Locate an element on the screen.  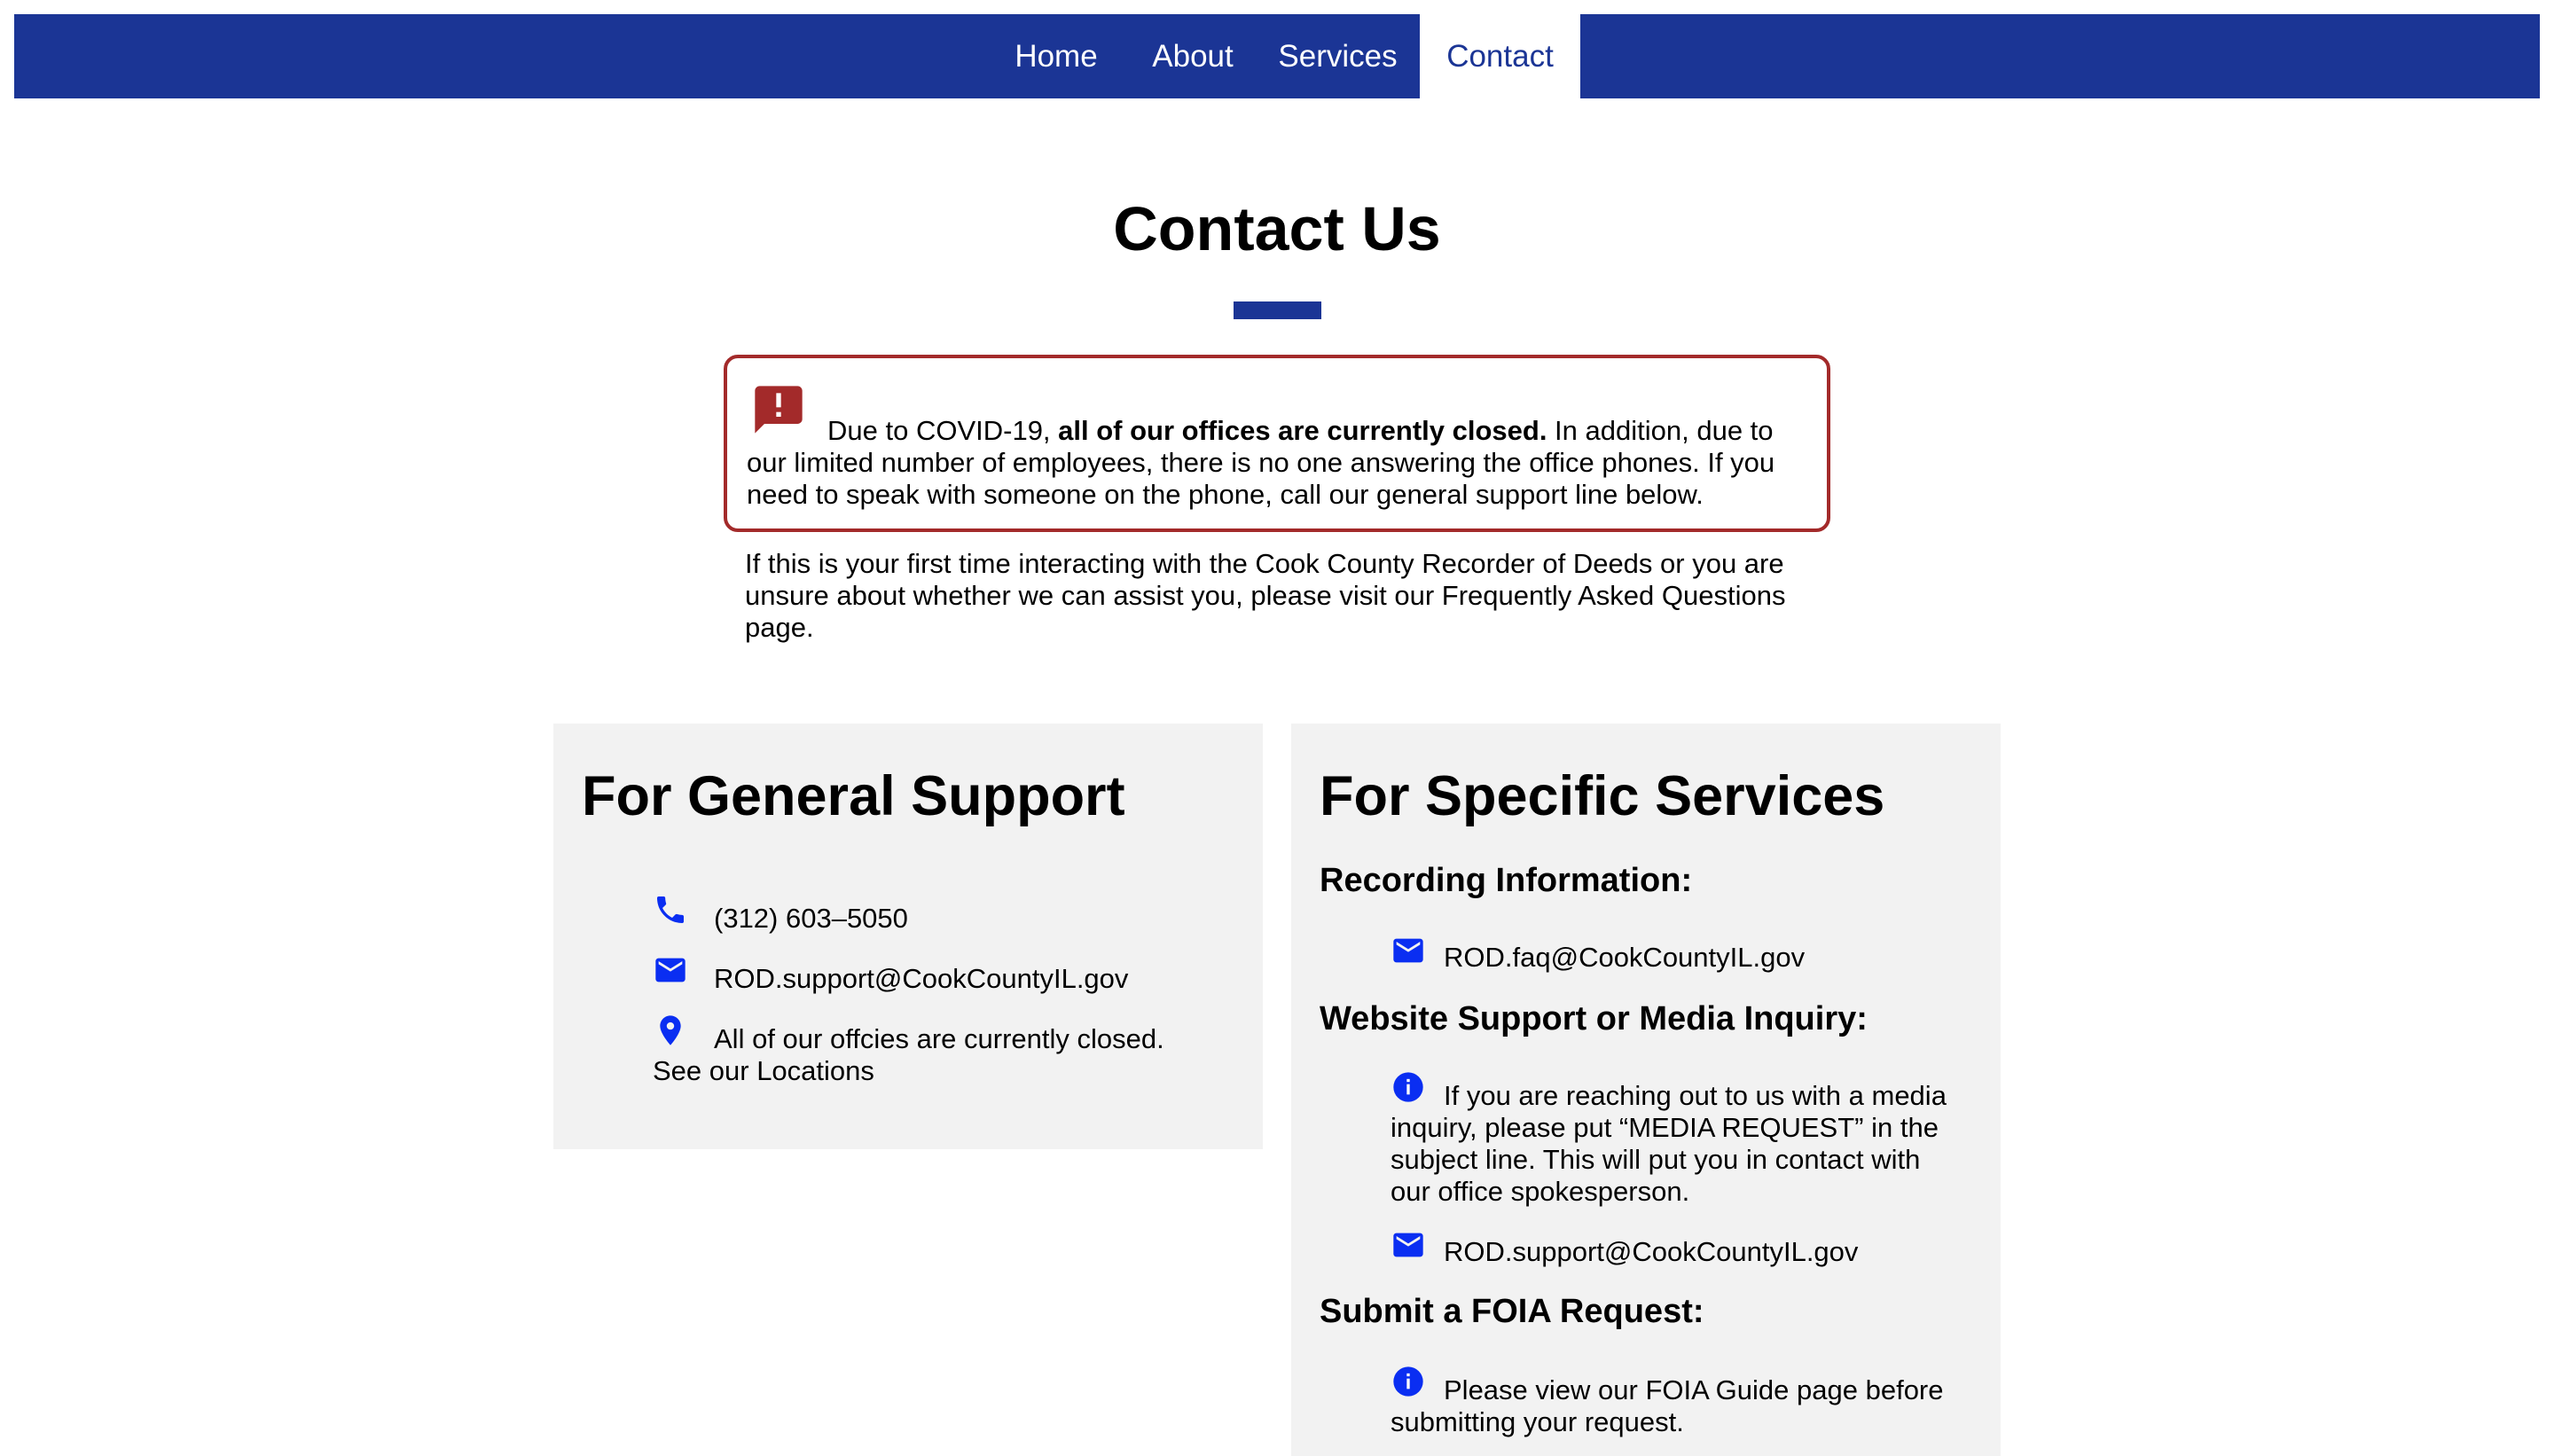
alert-text-lead: Due to COVID-19, is located at coordinates (943, 430).